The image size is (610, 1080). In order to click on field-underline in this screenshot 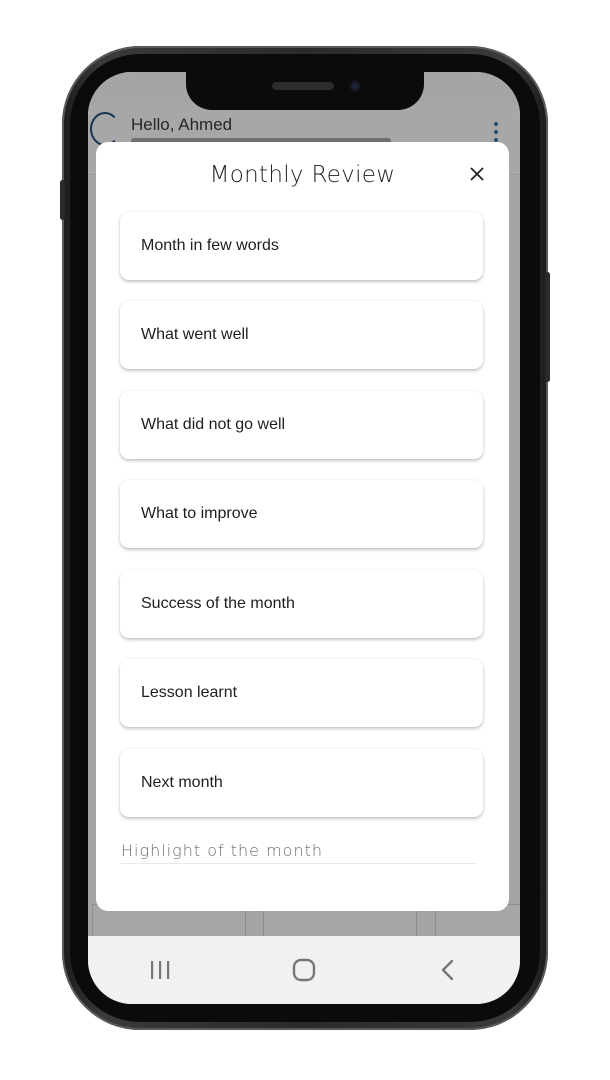, I will do `click(299, 863)`.